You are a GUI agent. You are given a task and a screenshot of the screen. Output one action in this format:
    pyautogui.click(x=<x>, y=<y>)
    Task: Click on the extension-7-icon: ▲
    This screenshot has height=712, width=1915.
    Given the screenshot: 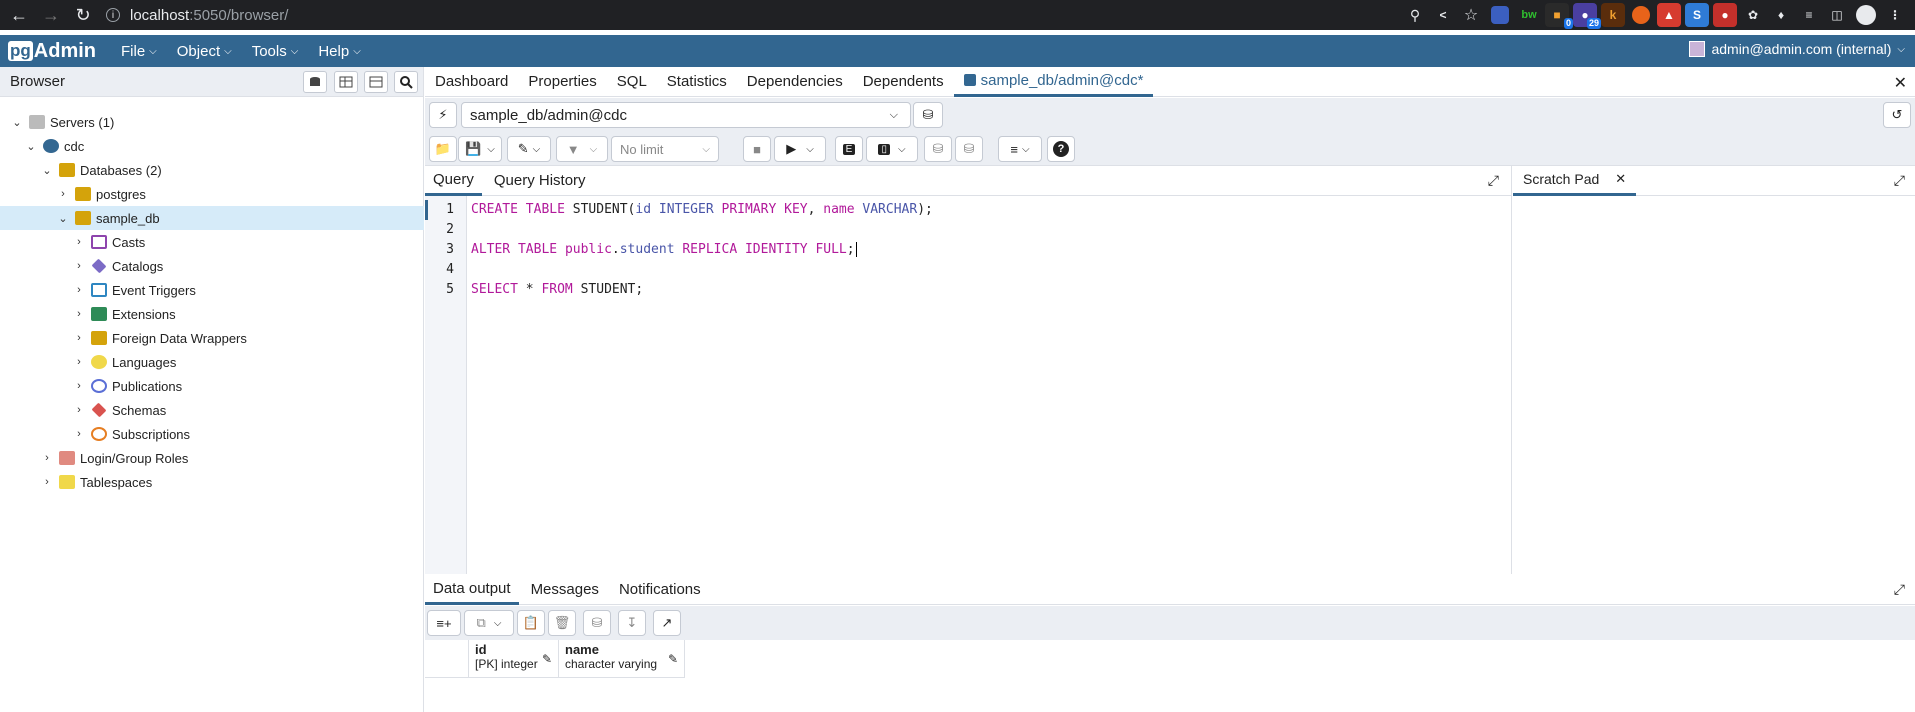 What is the action you would take?
    pyautogui.click(x=1669, y=15)
    